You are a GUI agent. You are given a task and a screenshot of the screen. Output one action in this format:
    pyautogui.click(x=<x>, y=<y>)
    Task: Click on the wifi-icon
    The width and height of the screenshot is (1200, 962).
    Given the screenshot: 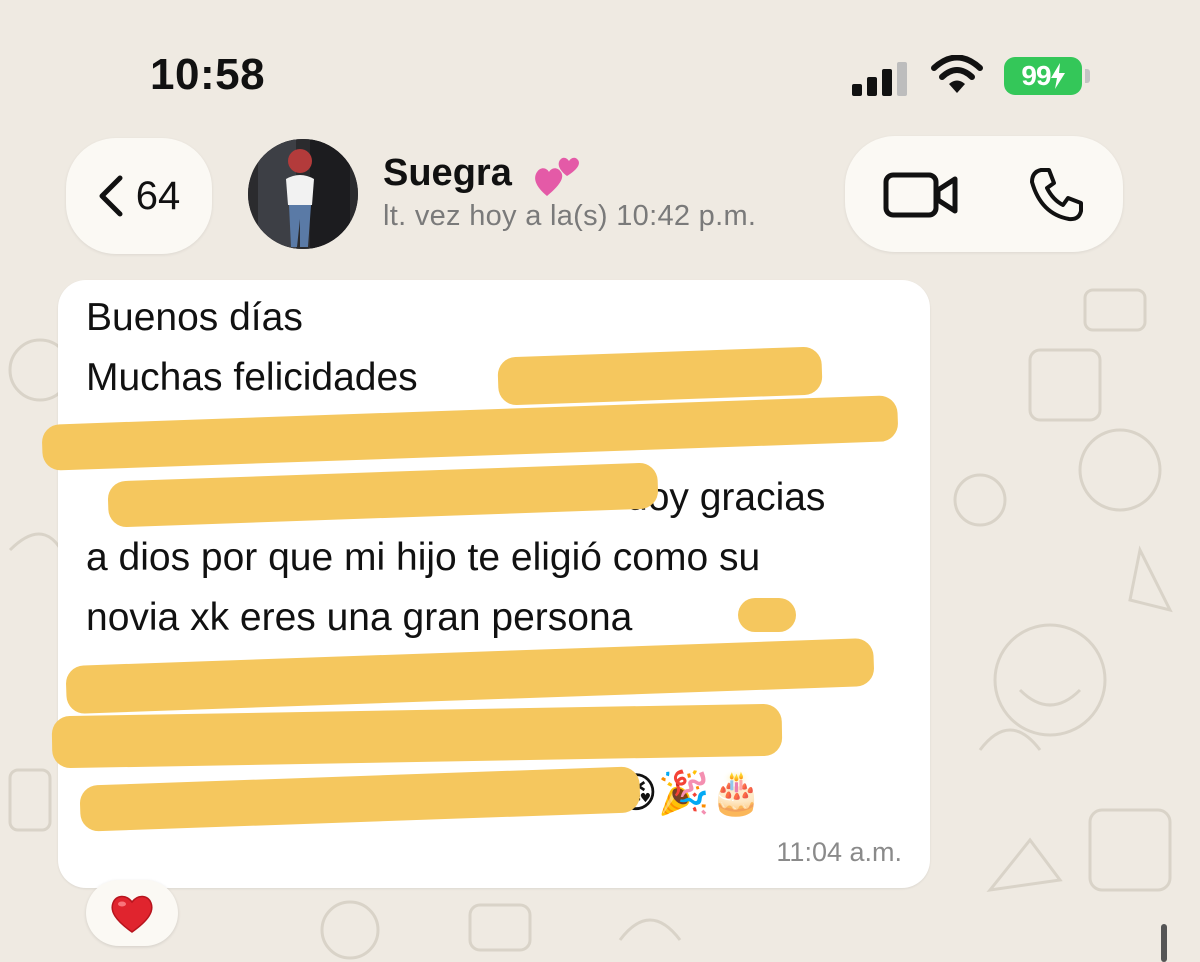 What is the action you would take?
    pyautogui.click(x=957, y=74)
    